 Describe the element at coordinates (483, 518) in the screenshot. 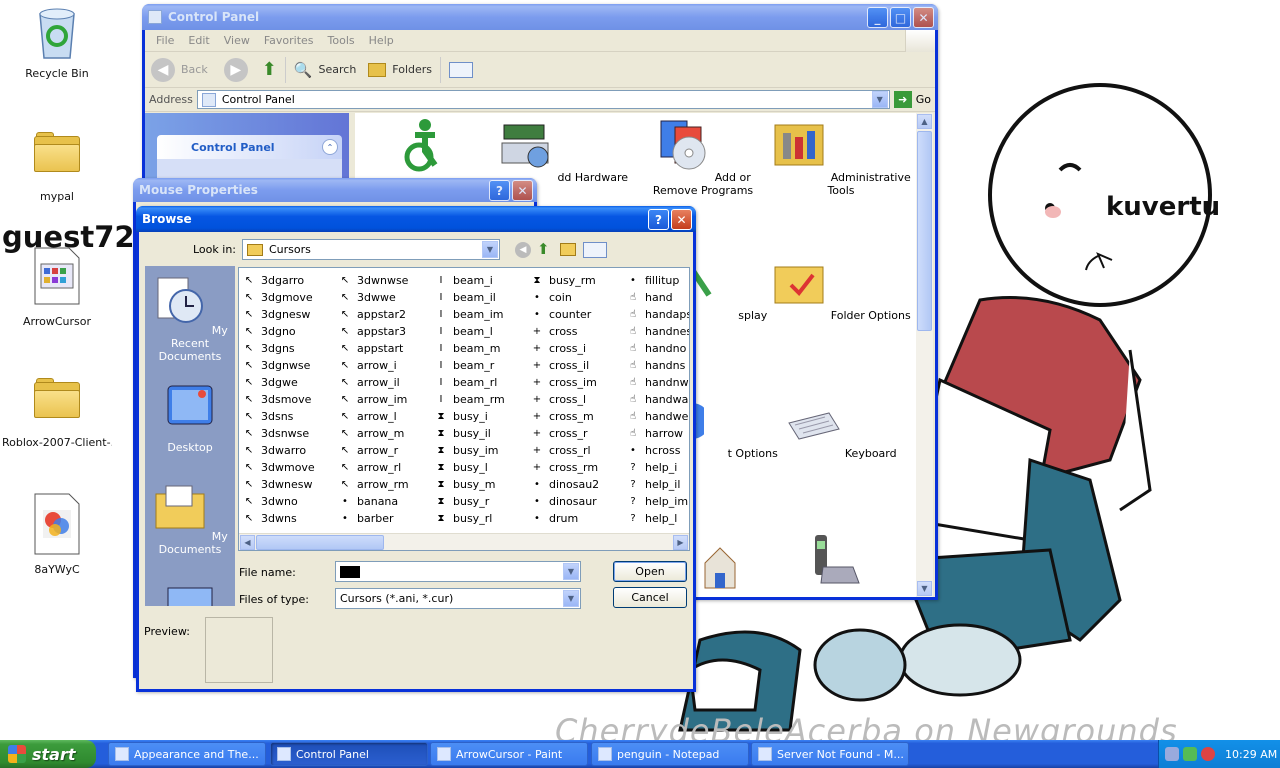

I see `file-item: ⧗ busy_rl` at that location.